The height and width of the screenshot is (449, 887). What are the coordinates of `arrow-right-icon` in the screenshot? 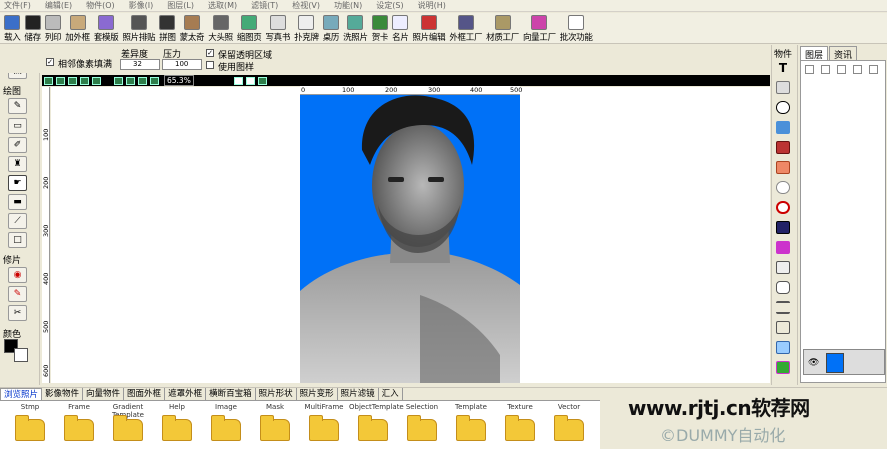 It's located at (783, 327).